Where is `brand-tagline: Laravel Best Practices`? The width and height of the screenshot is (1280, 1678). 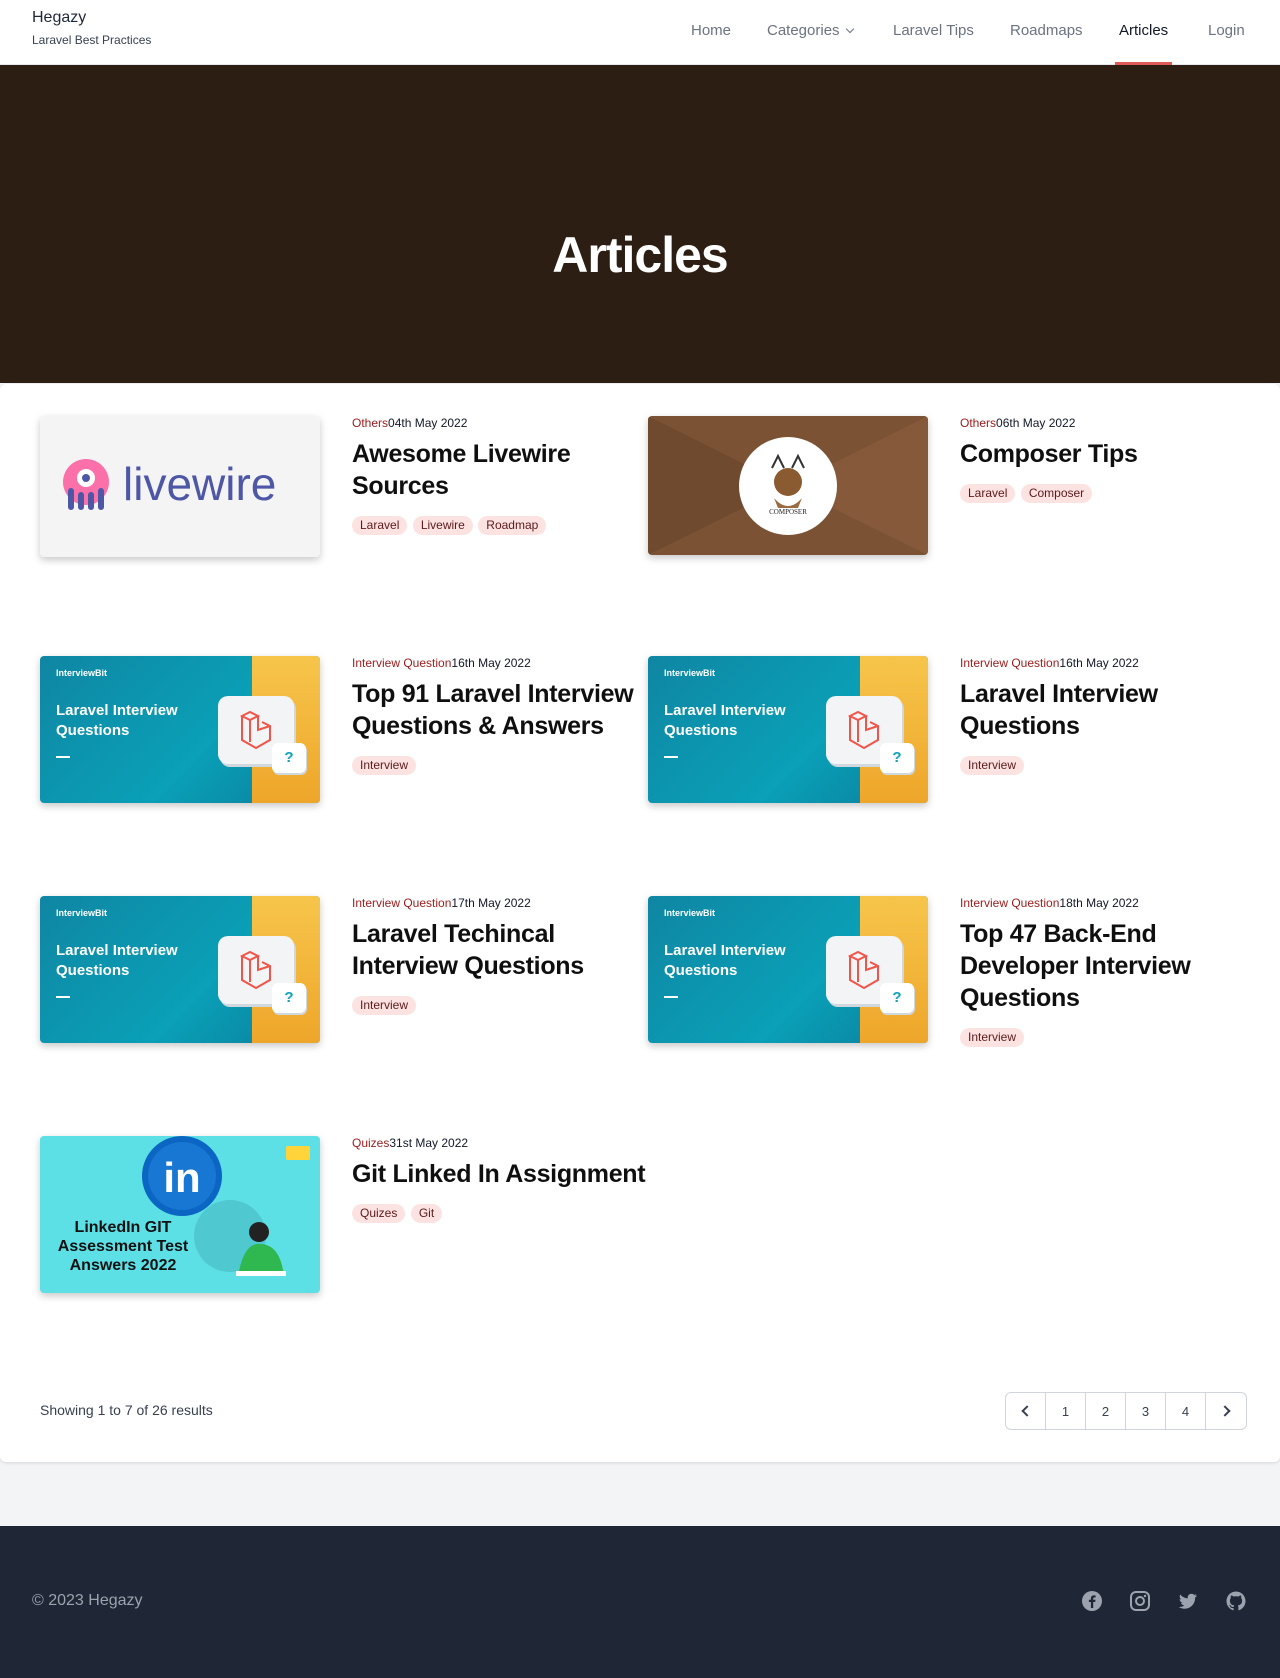 brand-tagline: Laravel Best Practices is located at coordinates (92, 40).